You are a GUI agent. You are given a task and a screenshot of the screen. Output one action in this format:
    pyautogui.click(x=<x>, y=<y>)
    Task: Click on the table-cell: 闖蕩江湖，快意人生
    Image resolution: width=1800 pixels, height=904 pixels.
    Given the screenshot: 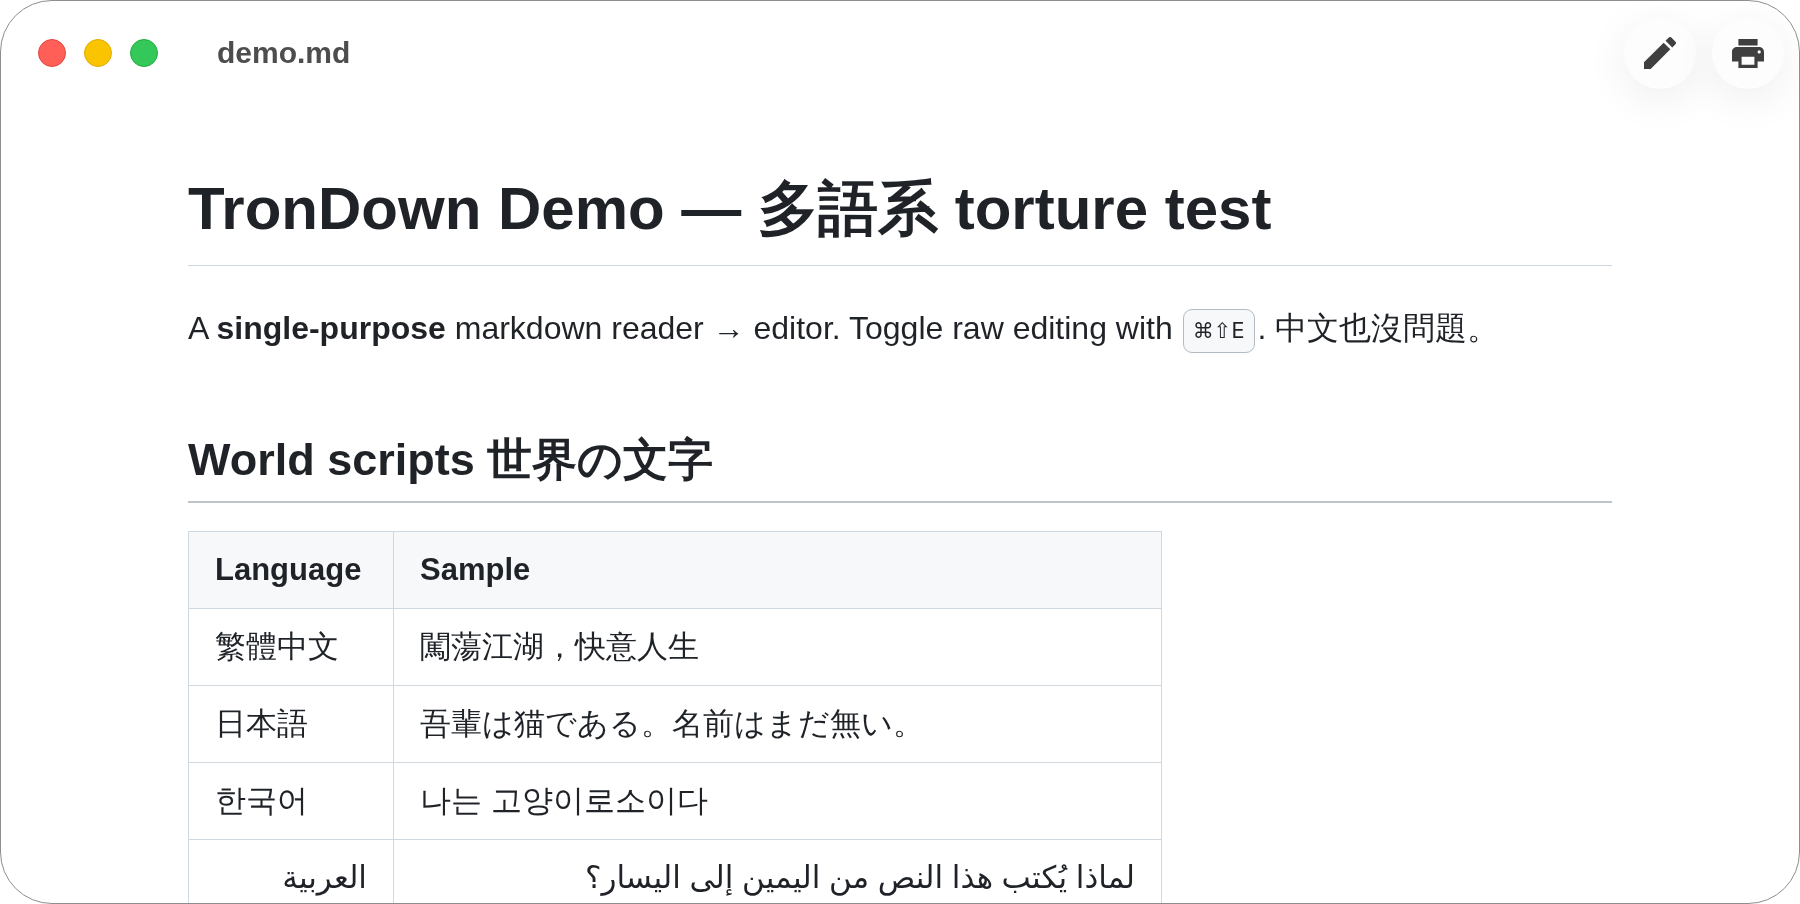 What is the action you would take?
    pyautogui.click(x=777, y=647)
    